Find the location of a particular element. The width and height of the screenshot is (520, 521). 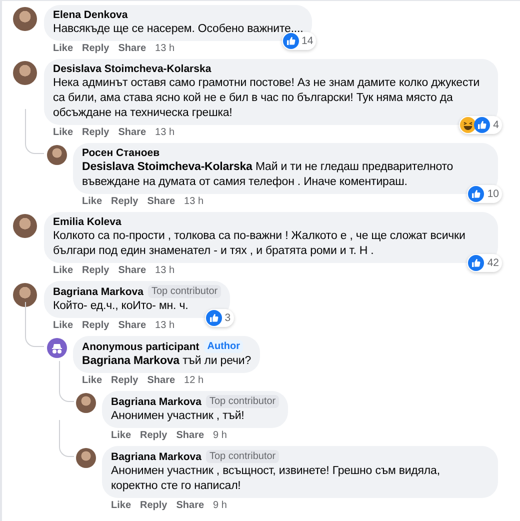

author-name: Elena Denkova is located at coordinates (90, 15).